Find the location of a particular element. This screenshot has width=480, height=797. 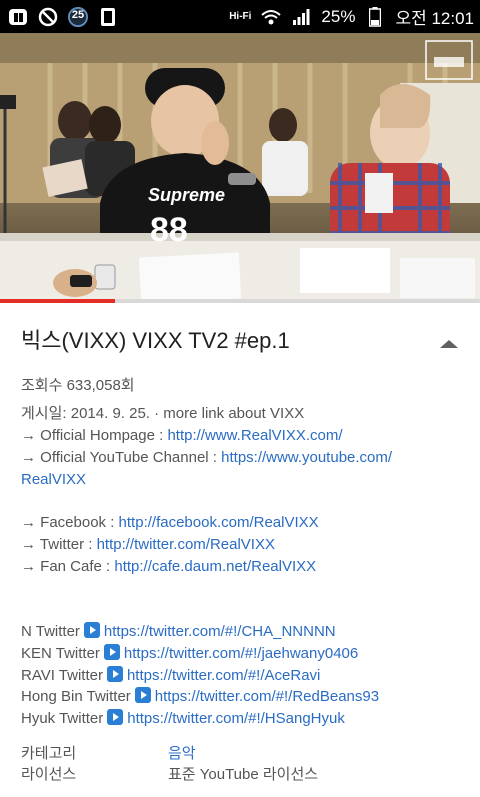

member-twitter-link: https://twitter.com/#!/CHA_NNNNN is located at coordinates (220, 631).